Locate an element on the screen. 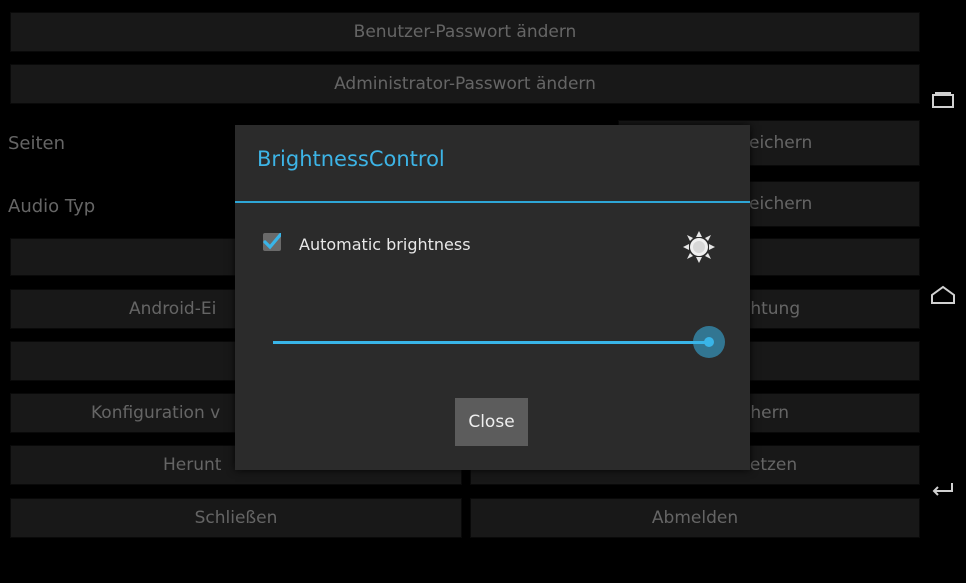 The width and height of the screenshot is (966, 583). dialog-title: BrightnessControl is located at coordinates (351, 159).